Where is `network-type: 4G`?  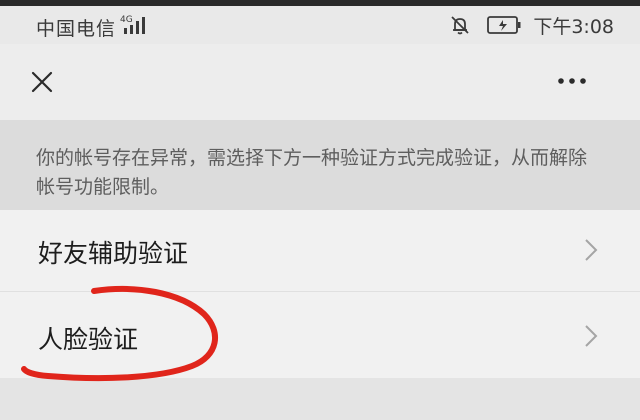
network-type: 4G is located at coordinates (126, 20).